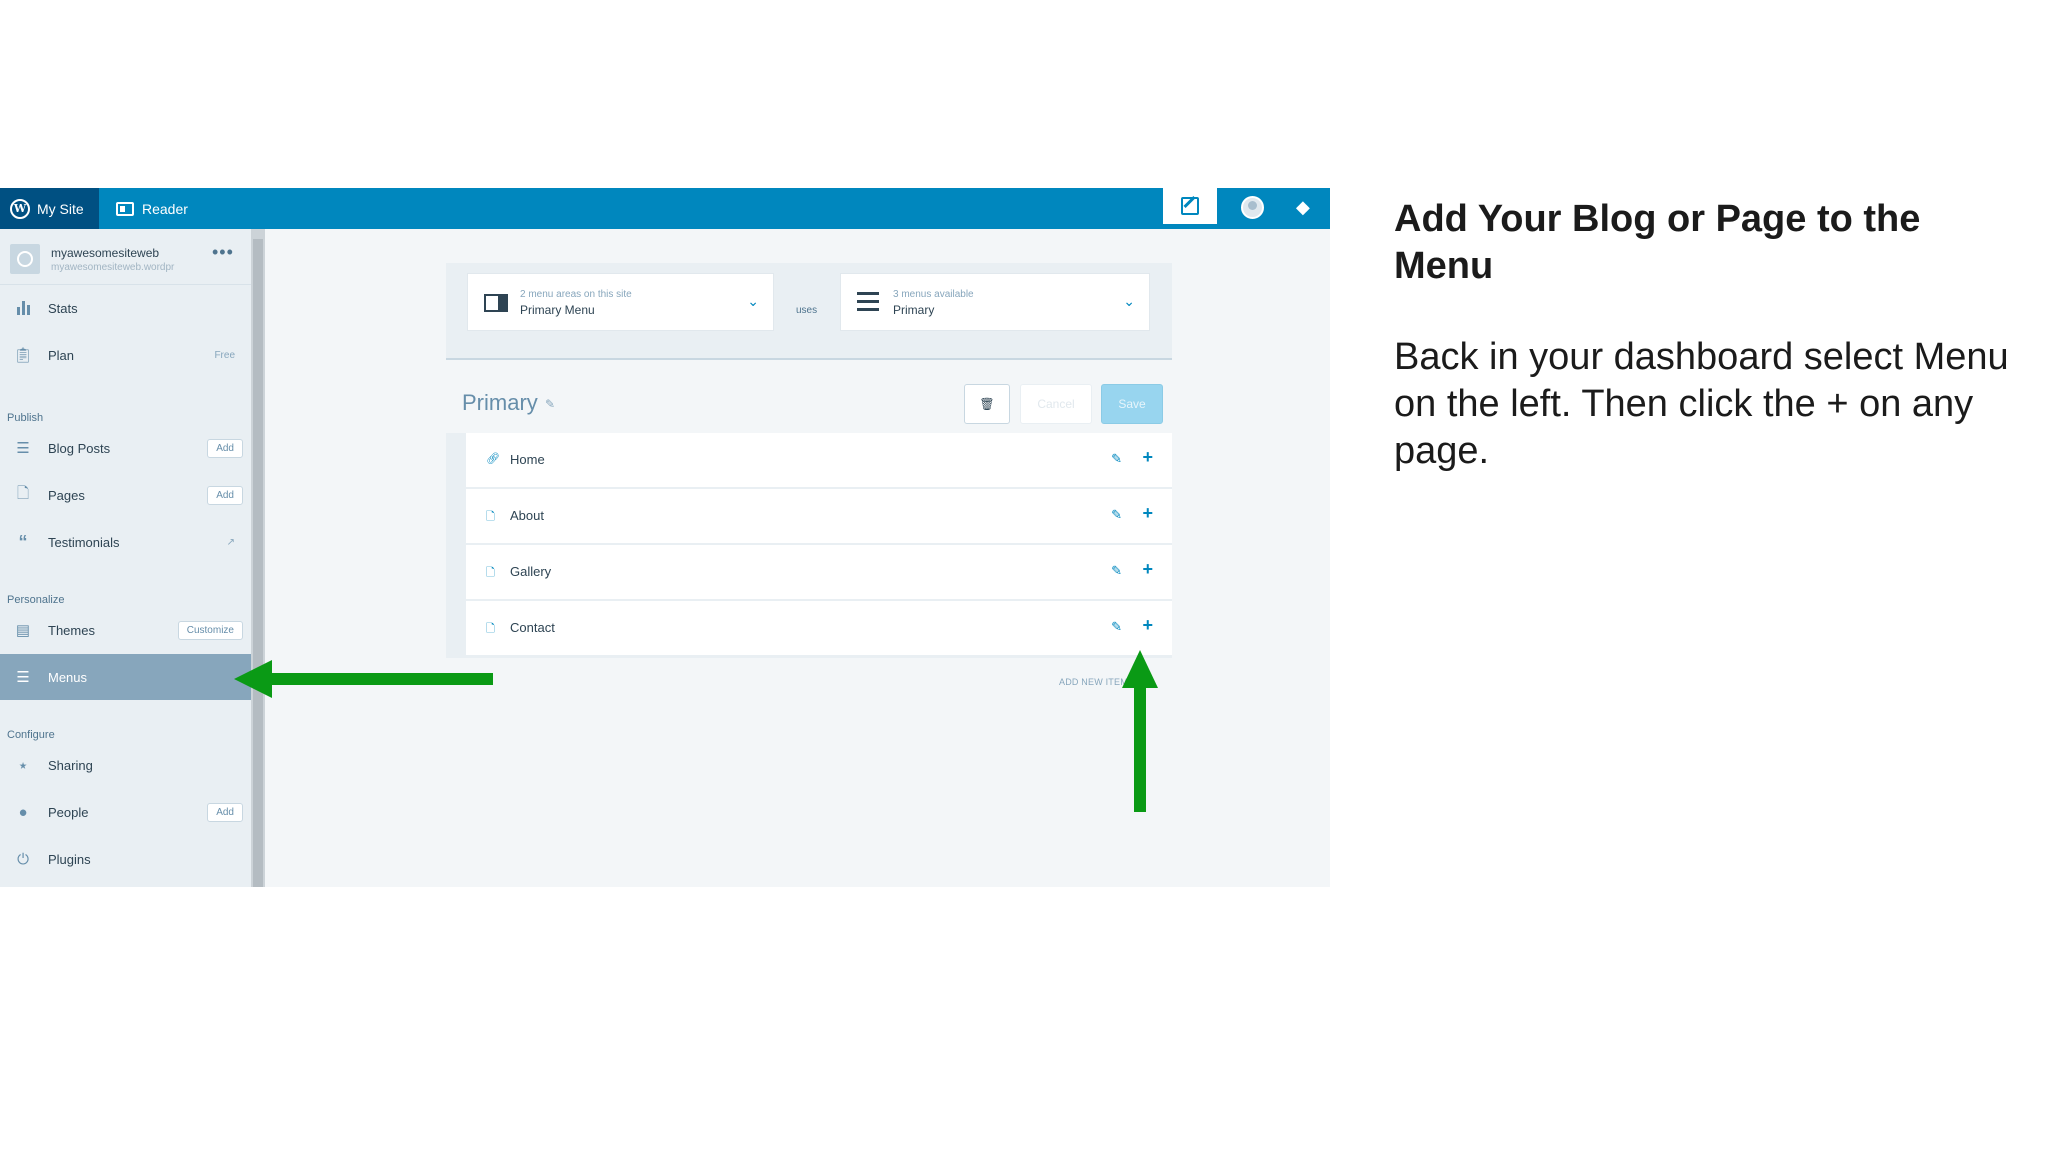 The width and height of the screenshot is (2048, 1152). I want to click on menu-area-dropdown: 2 menu areas on this site Primary Menu ⌄, so click(620, 302).